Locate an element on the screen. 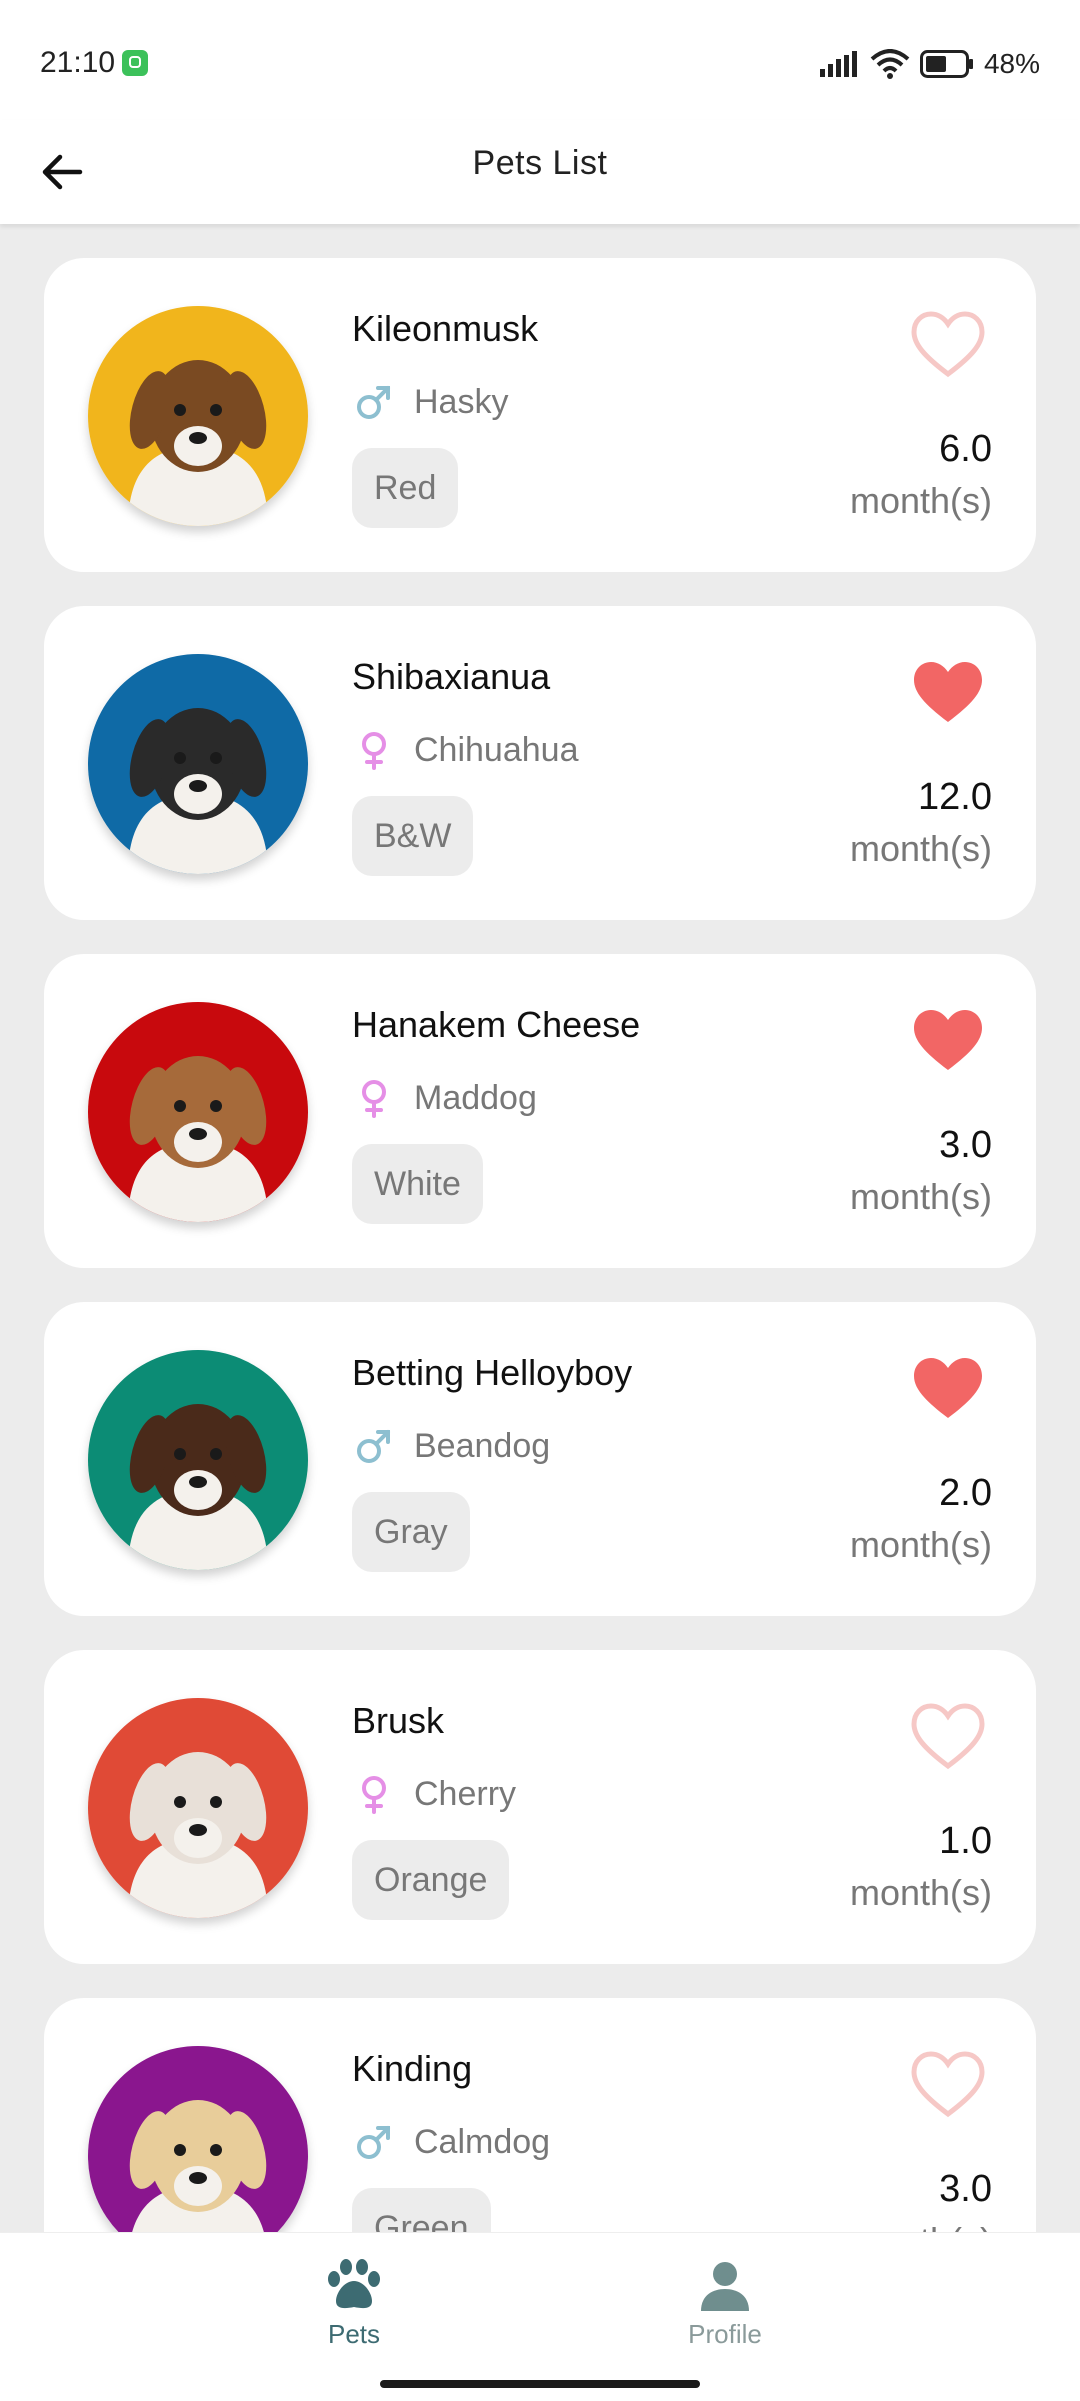 The height and width of the screenshot is (2401, 1080). bottom-nav: Pets Profile is located at coordinates (540, 2316).